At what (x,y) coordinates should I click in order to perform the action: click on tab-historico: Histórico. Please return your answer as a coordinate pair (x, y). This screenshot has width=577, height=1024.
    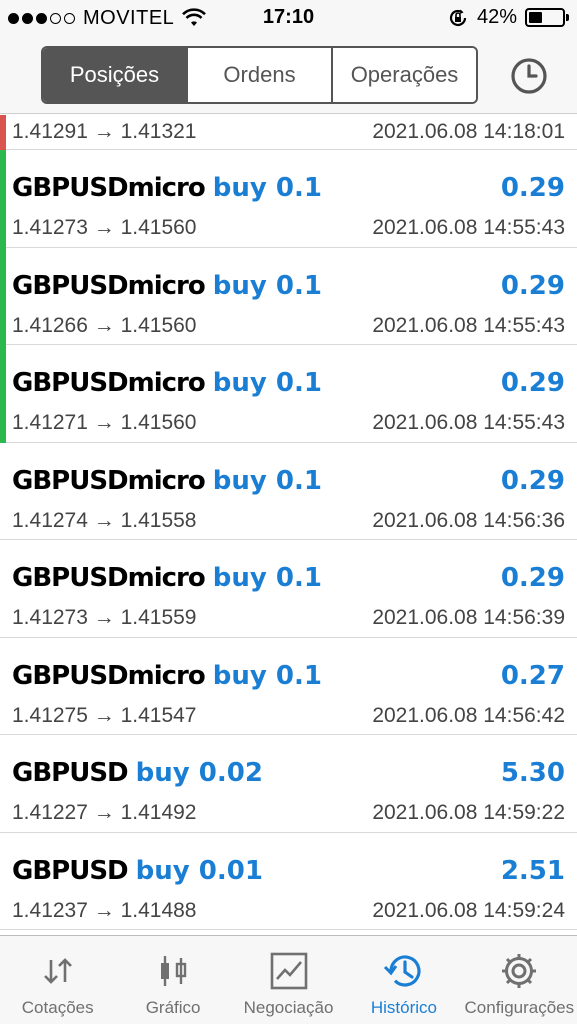
    Looking at the image, I should click on (403, 980).